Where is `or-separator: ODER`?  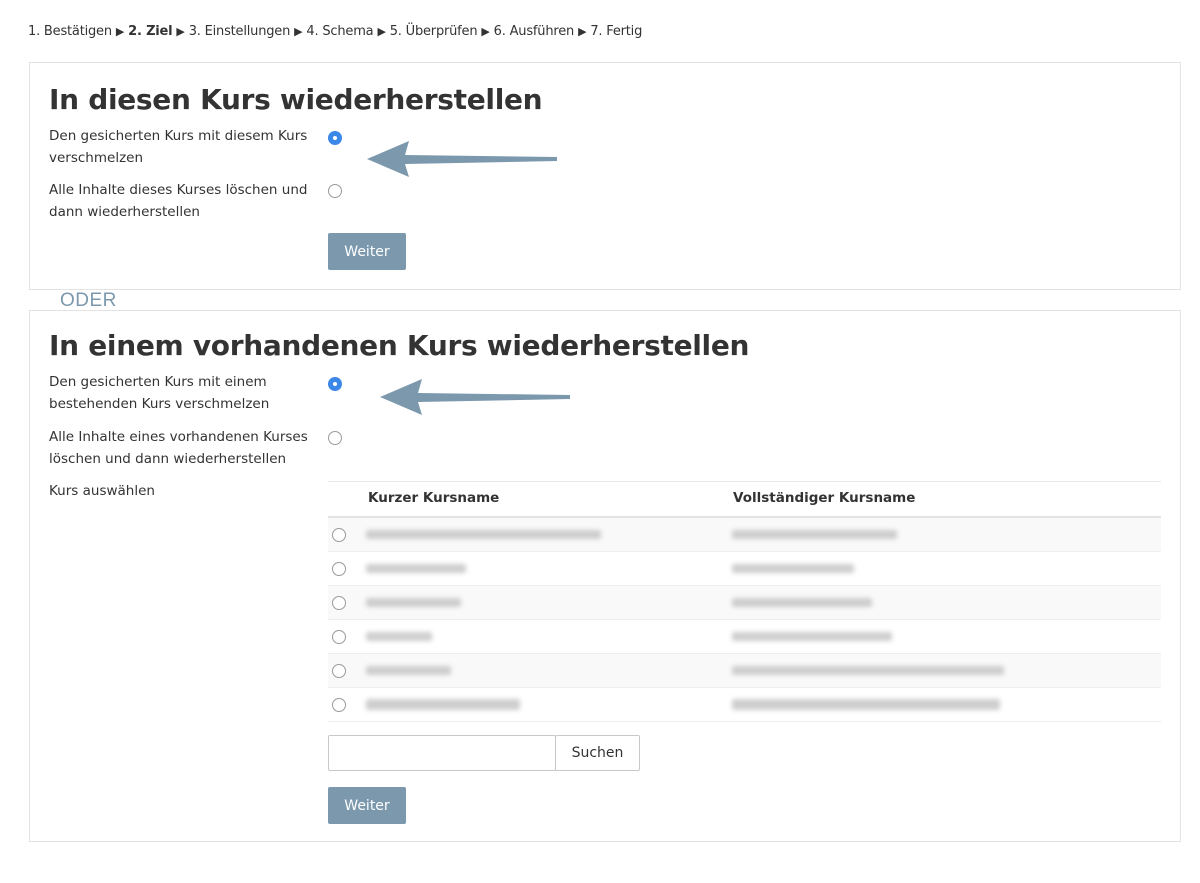
or-separator: ODER is located at coordinates (88, 300).